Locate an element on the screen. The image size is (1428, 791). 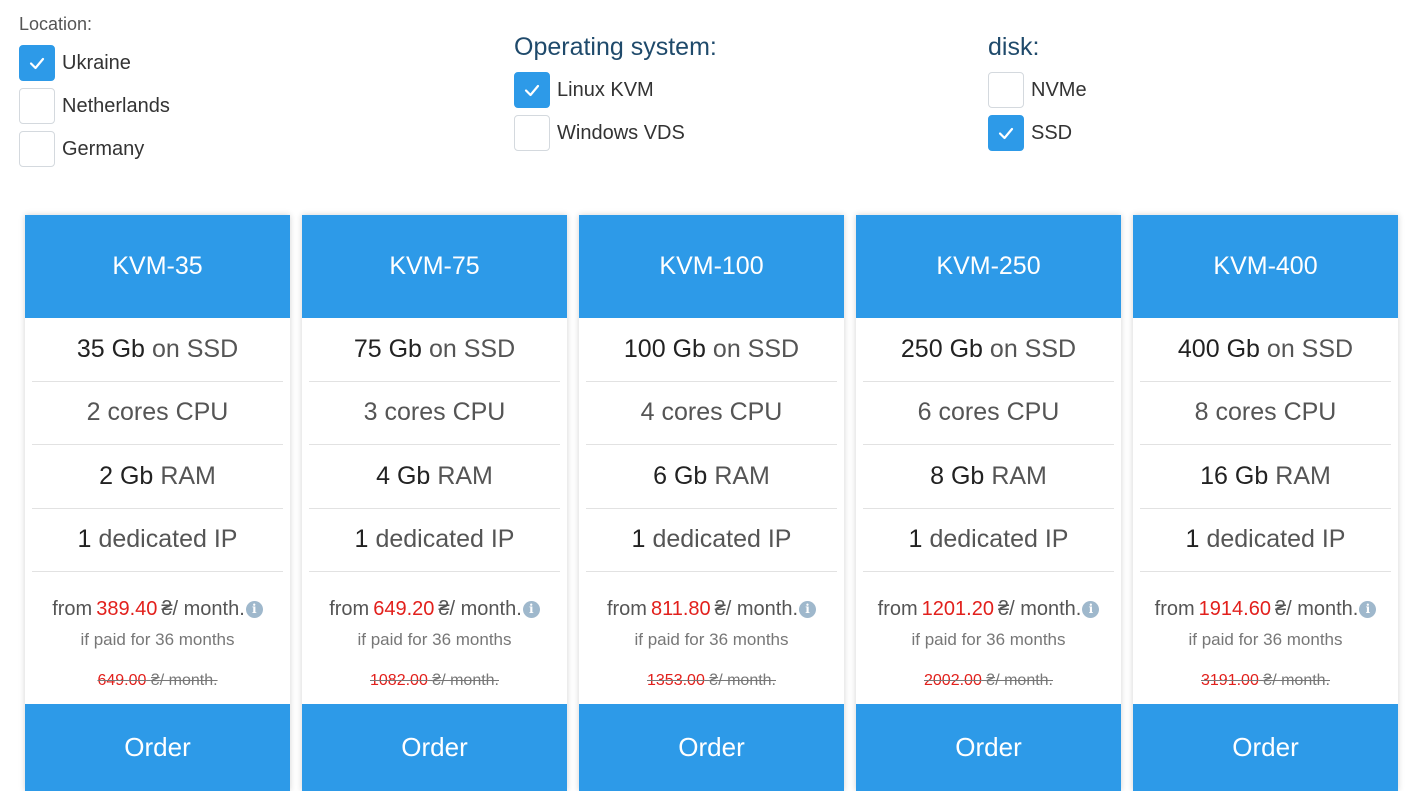
checkbox-label: Windows VDS is located at coordinates (621, 132).